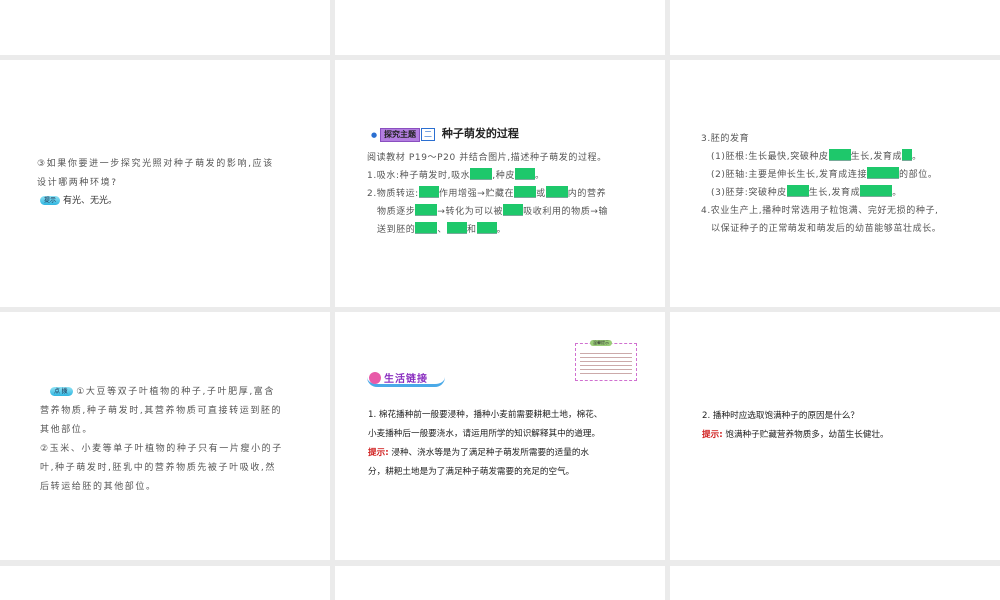 The width and height of the screenshot is (1000, 600). Describe the element at coordinates (162, 392) in the screenshot. I see `line-1: 点拨 ①大豆等双子叶植物的种子,子叶肥厚,富含` at that location.